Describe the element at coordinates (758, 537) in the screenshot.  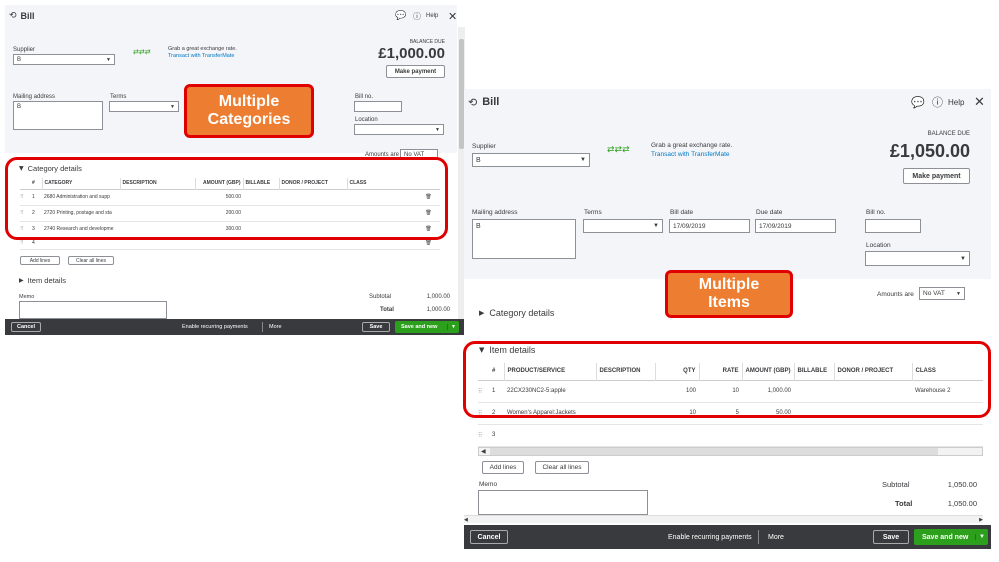
I see `footer-divider` at that location.